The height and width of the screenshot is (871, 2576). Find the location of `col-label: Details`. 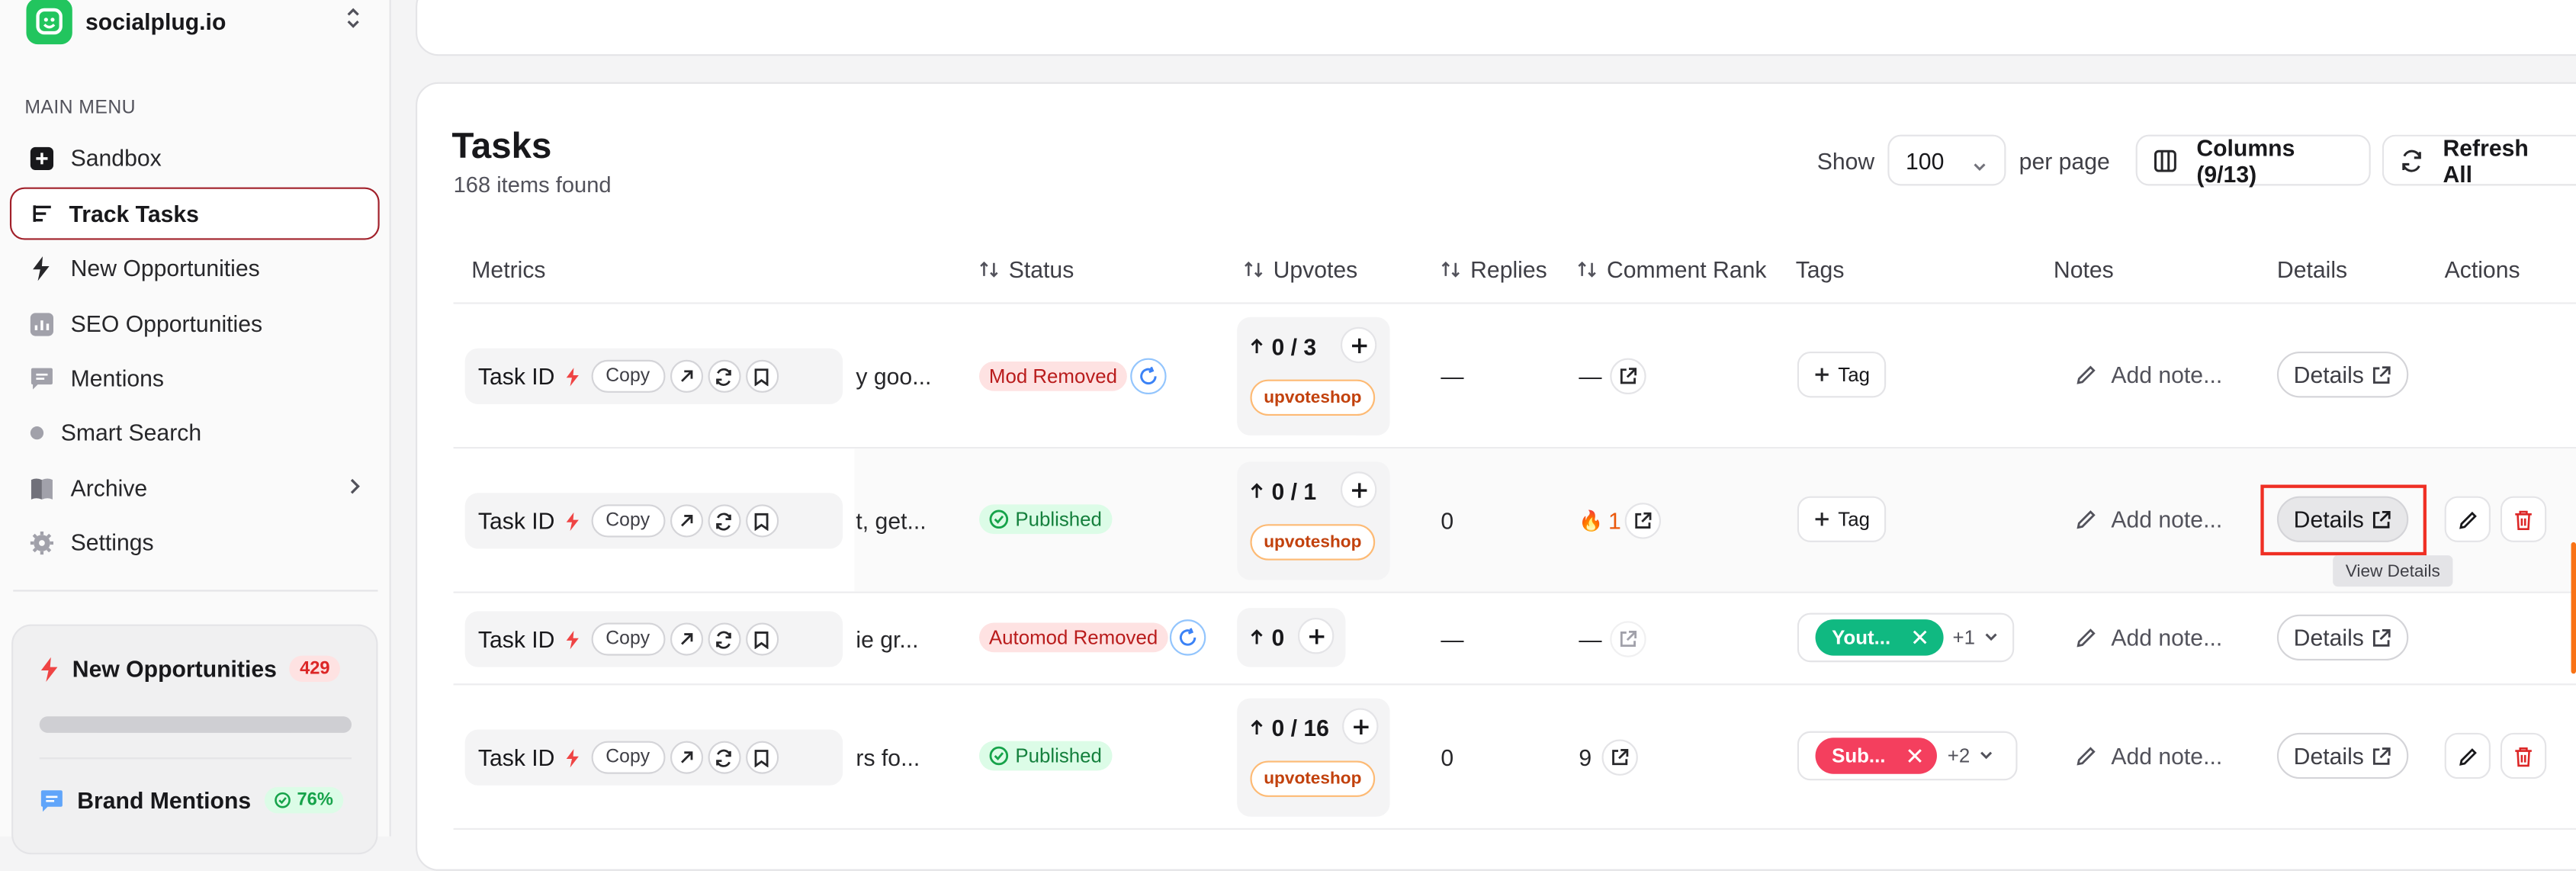

col-label: Details is located at coordinates (2312, 269).